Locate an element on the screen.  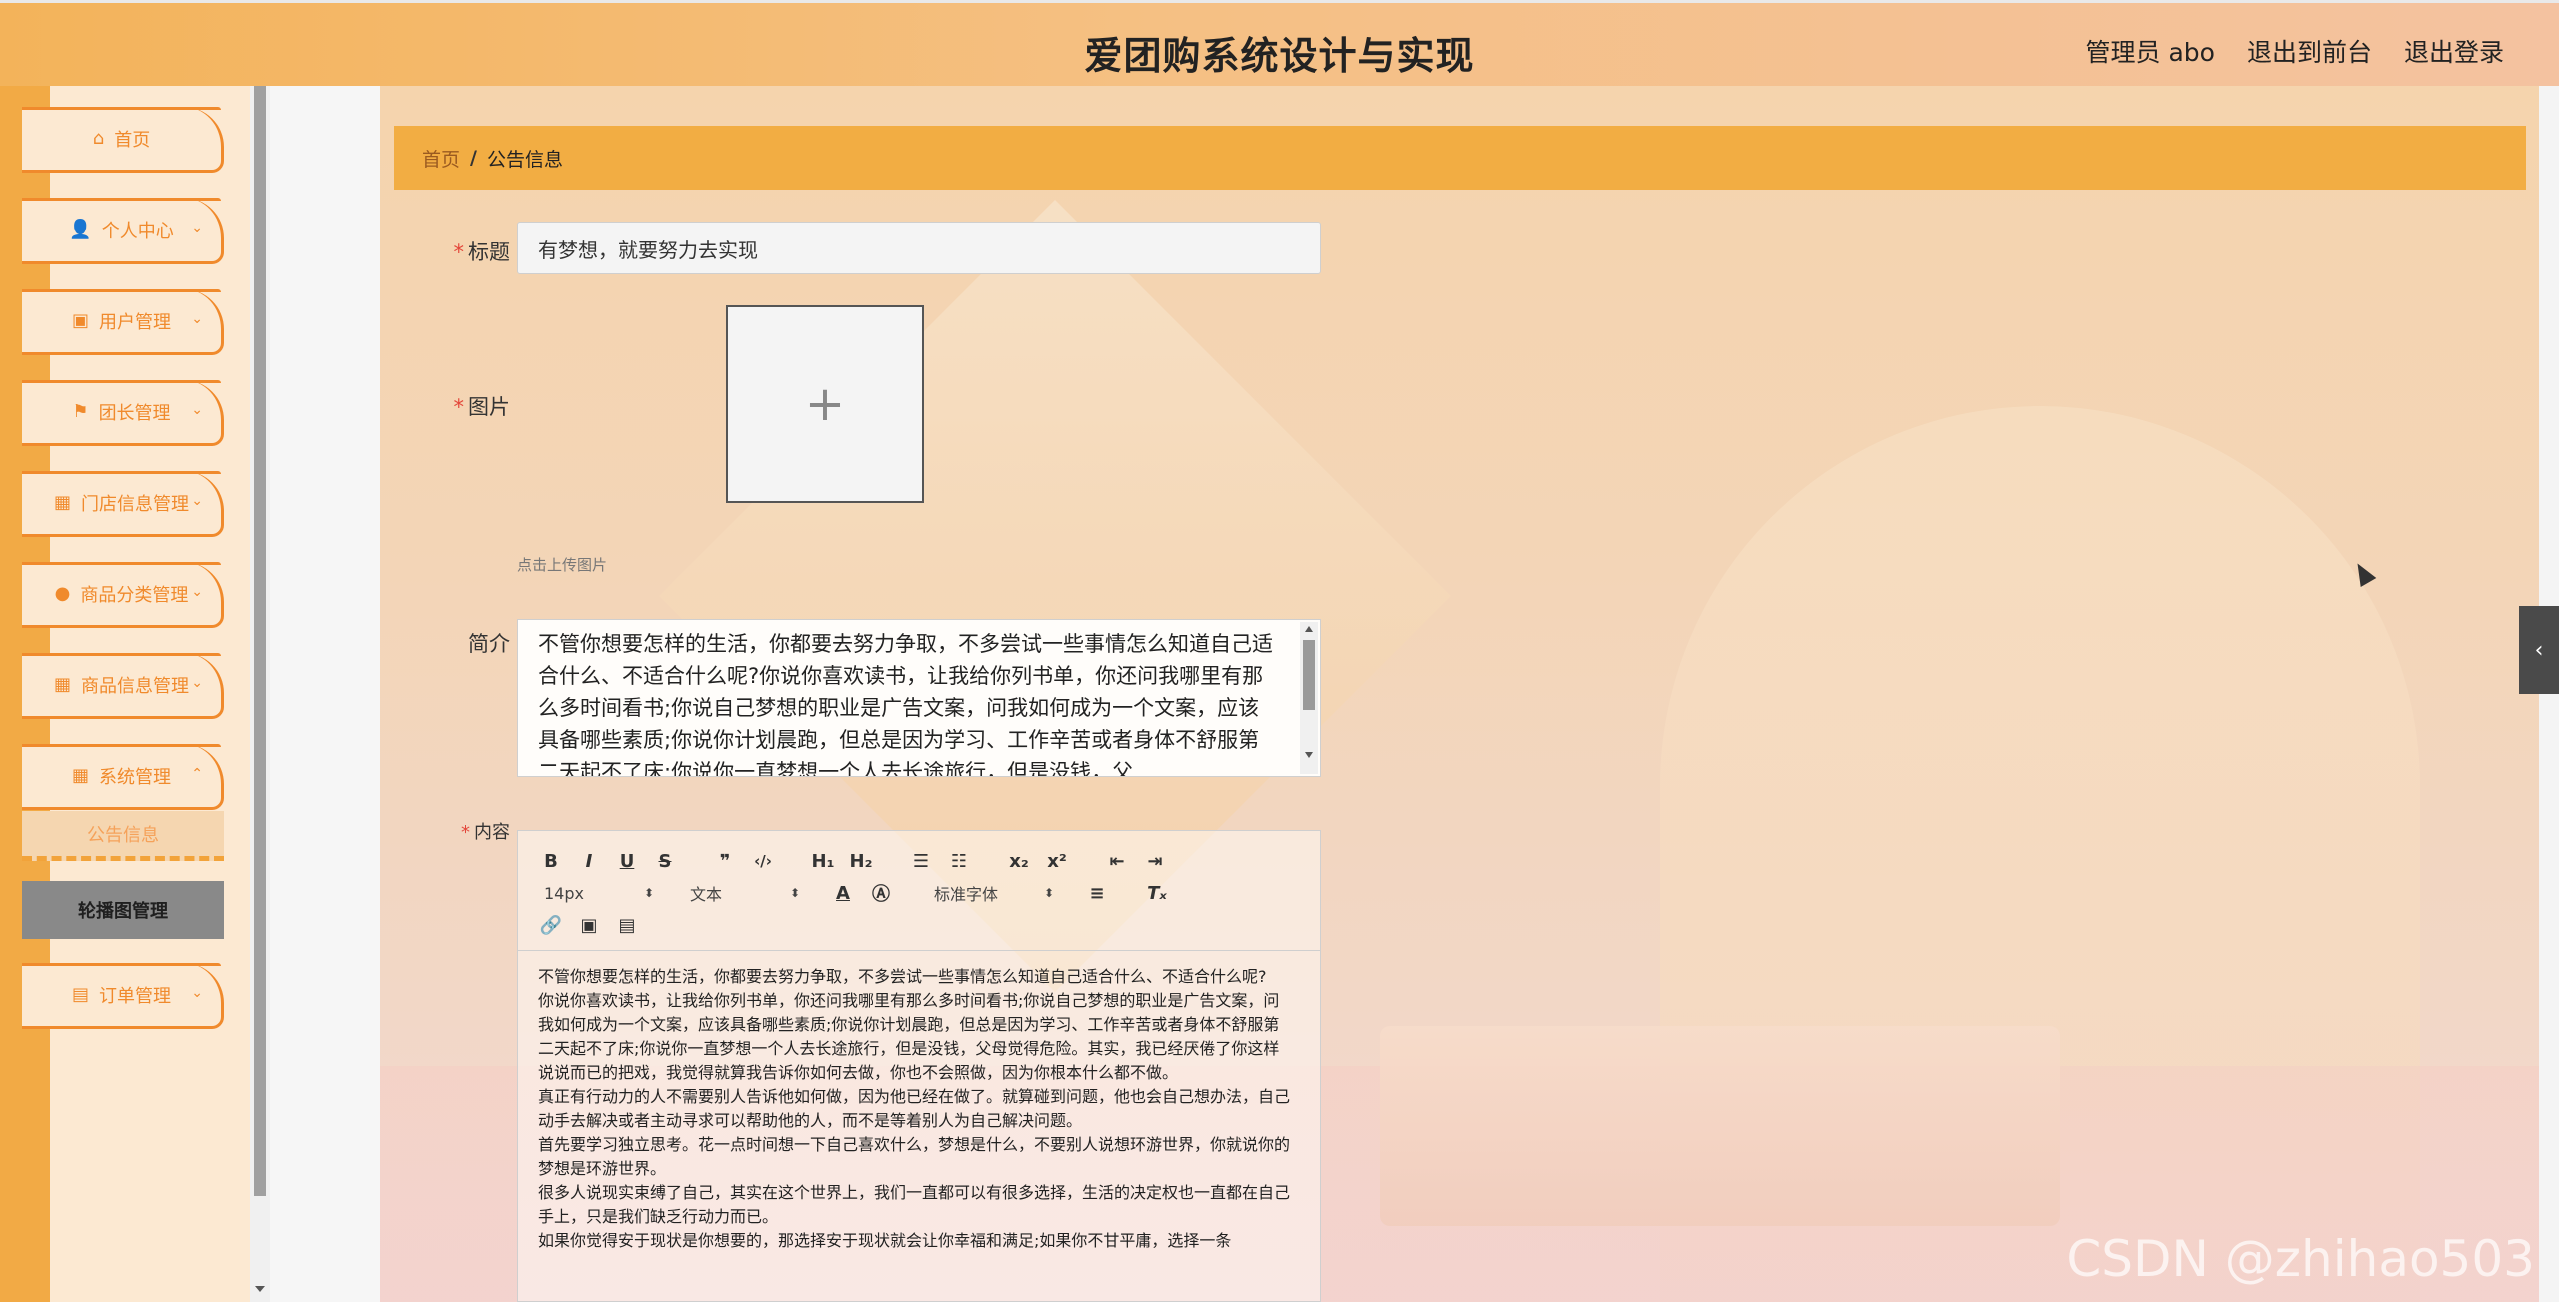
home-icon: ⌂ is located at coordinates (98, 138).